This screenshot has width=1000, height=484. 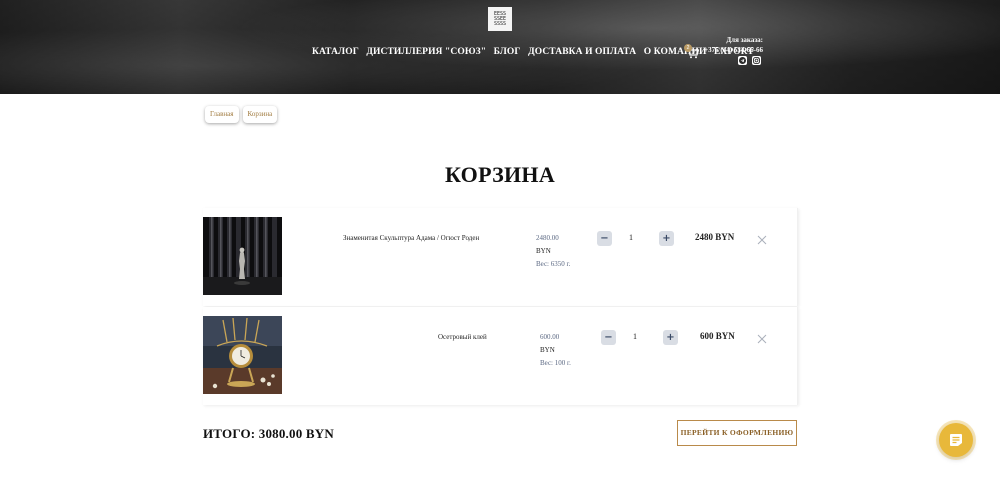 I want to click on order-label: Для заказа:, so click(x=744, y=40).